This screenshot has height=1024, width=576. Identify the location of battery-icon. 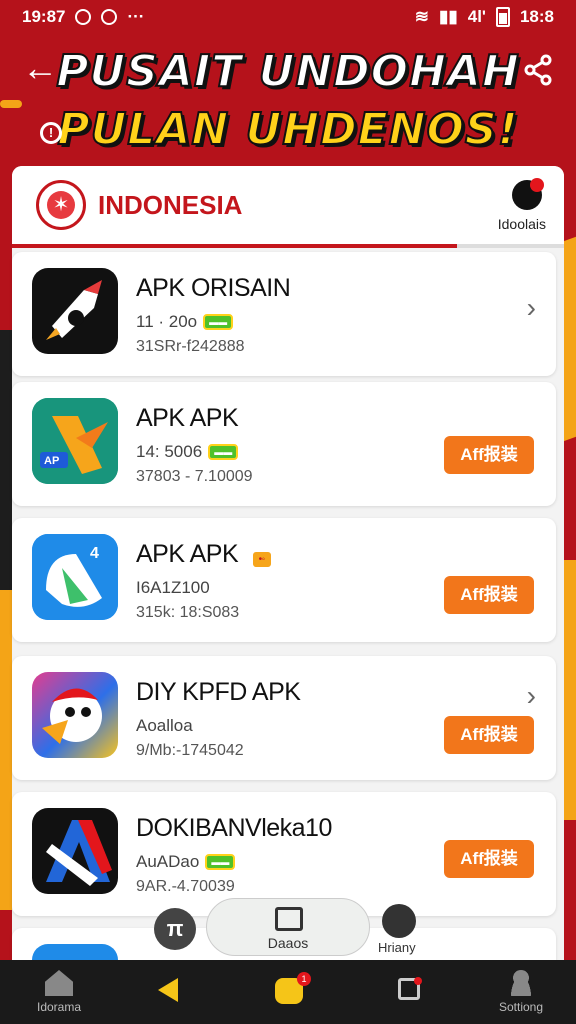
(502, 17).